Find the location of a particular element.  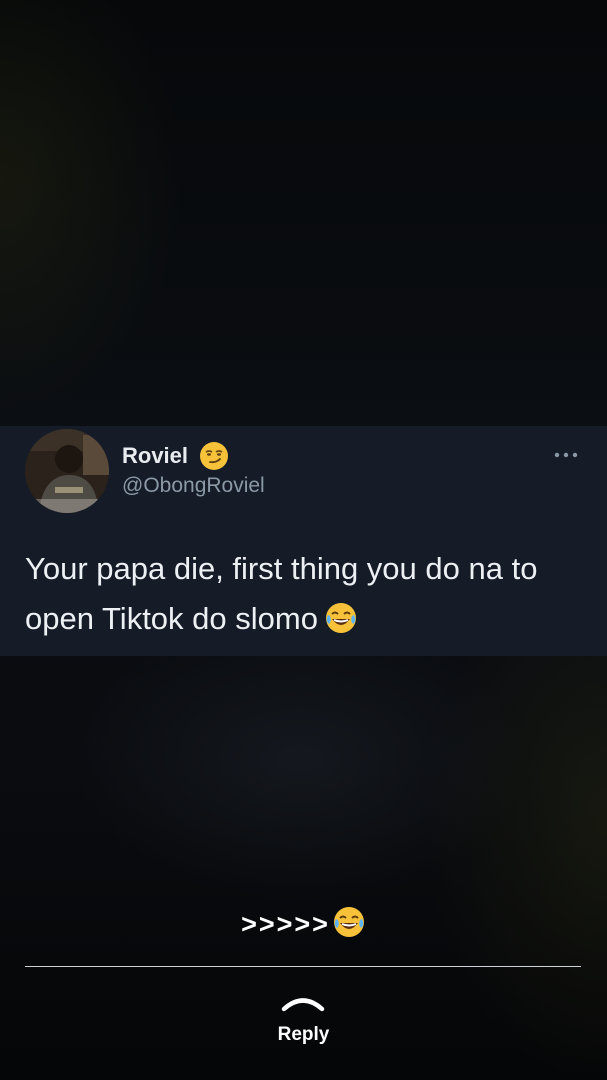

story-caption: >>>>> is located at coordinates (303, 924).